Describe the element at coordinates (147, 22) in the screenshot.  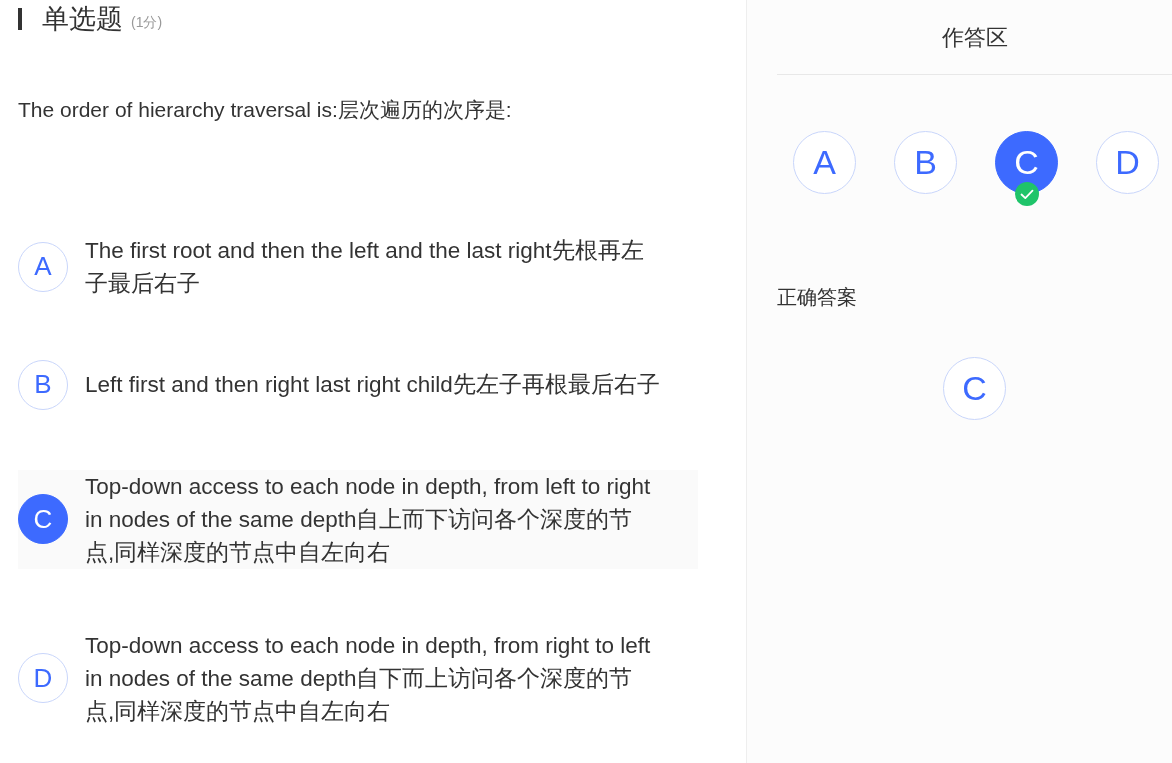
I see `score-label: (1分)` at that location.